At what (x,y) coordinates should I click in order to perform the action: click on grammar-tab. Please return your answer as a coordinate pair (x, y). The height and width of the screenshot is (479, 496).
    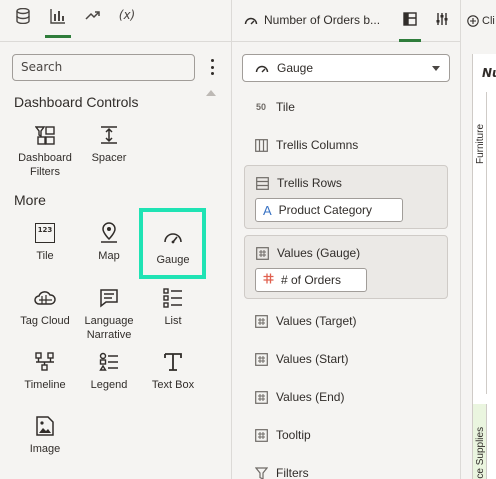
    Looking at the image, I should click on (410, 25).